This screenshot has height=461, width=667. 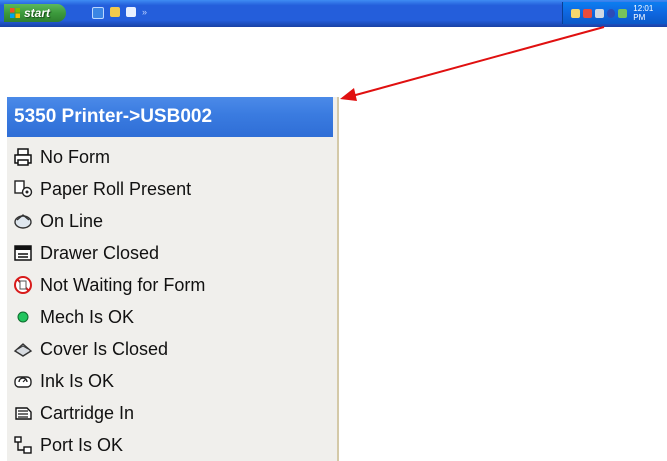 I want to click on quick-launch: », so click(x=122, y=13).